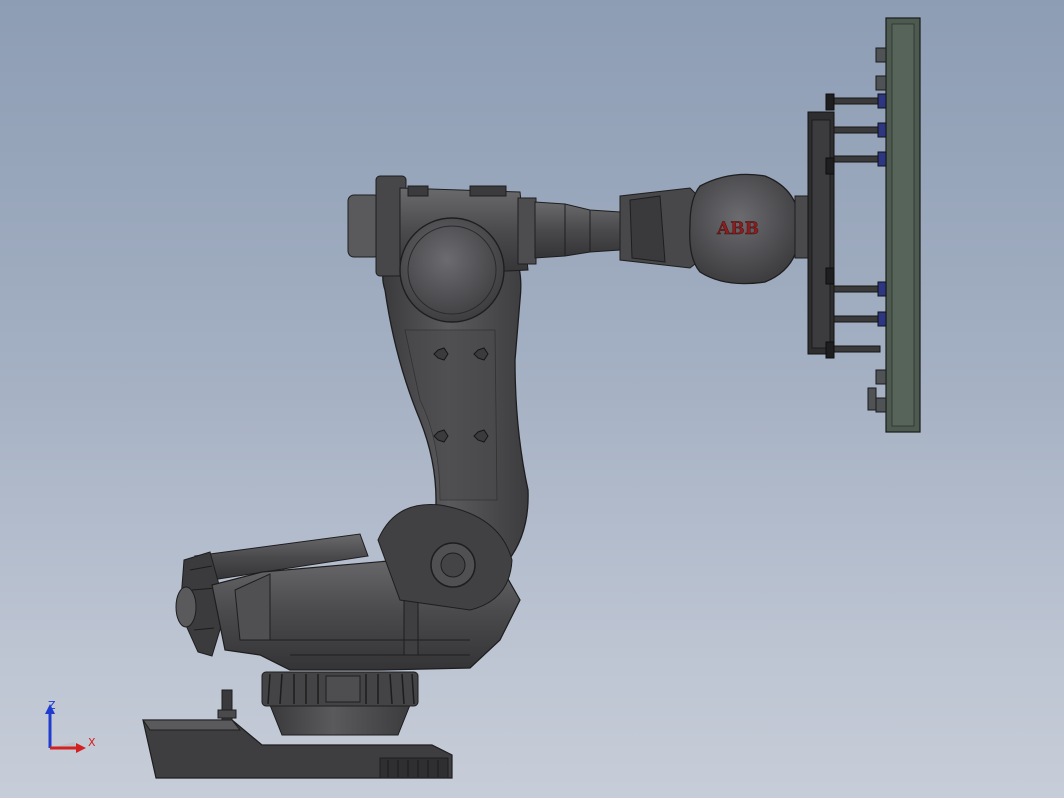  I want to click on robot-base, so click(297, 725).